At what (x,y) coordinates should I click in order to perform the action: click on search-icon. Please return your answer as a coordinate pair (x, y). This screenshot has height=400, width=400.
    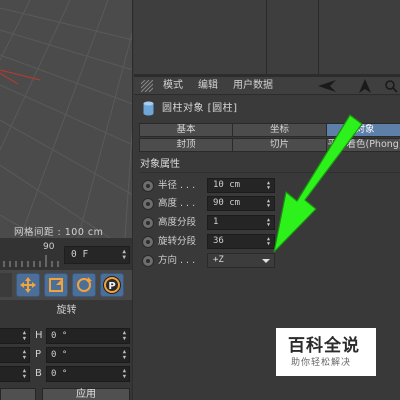
    Looking at the image, I should click on (391, 86).